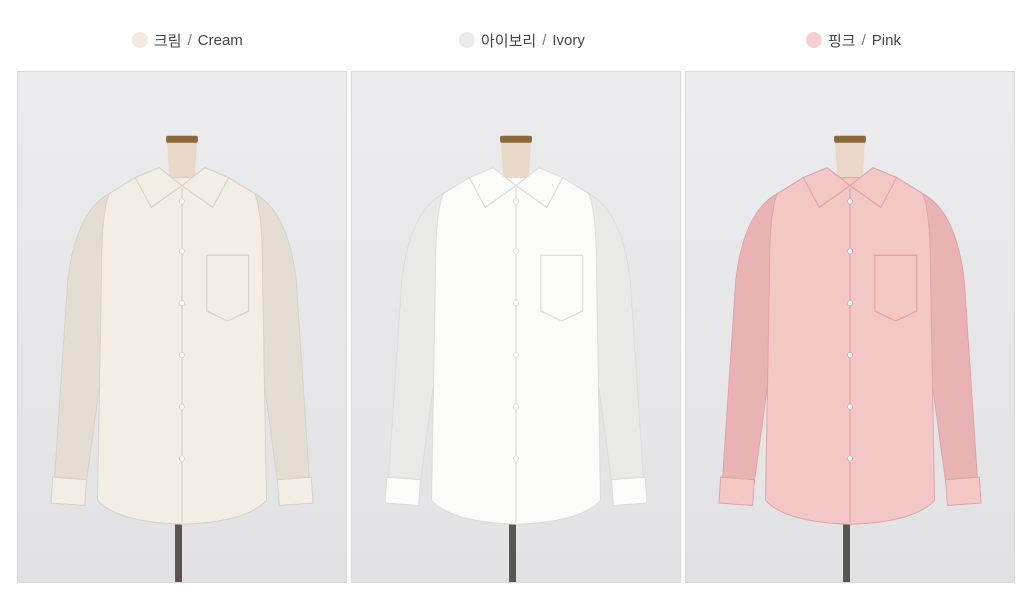 The width and height of the screenshot is (1032, 604). Describe the element at coordinates (140, 40) in the screenshot. I see `cream-swatch-icon` at that location.